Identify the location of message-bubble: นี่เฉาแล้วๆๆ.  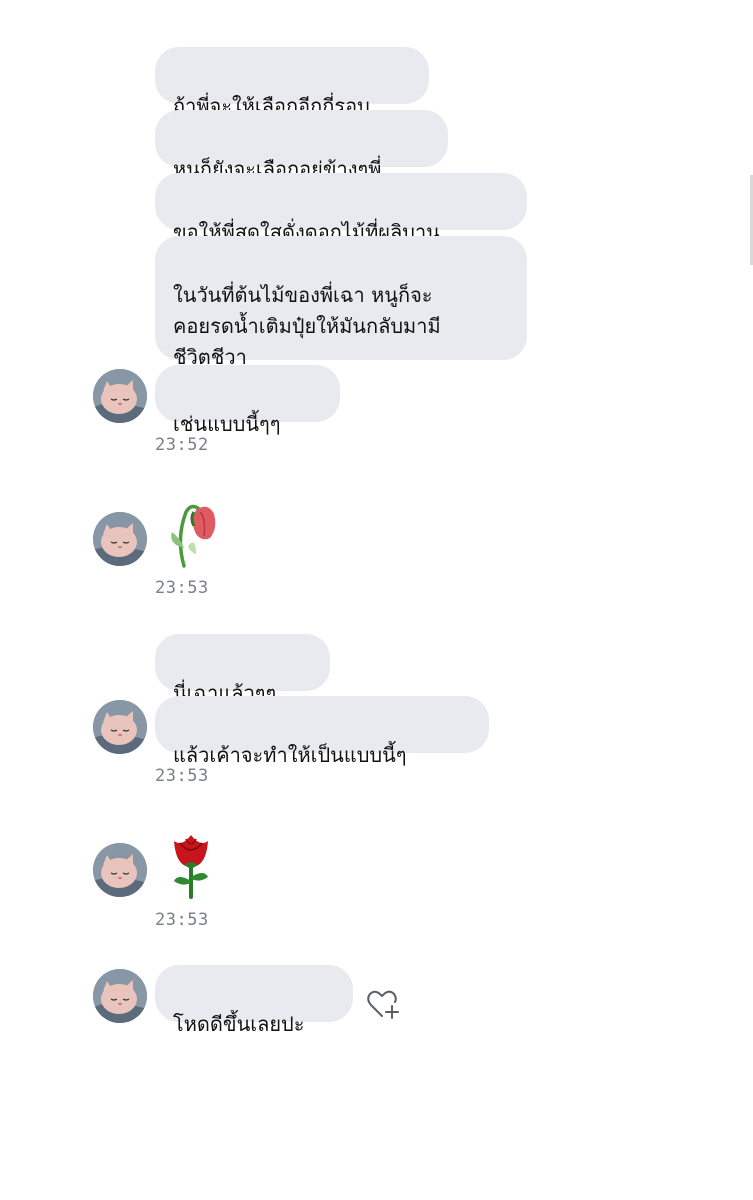
(242, 669).